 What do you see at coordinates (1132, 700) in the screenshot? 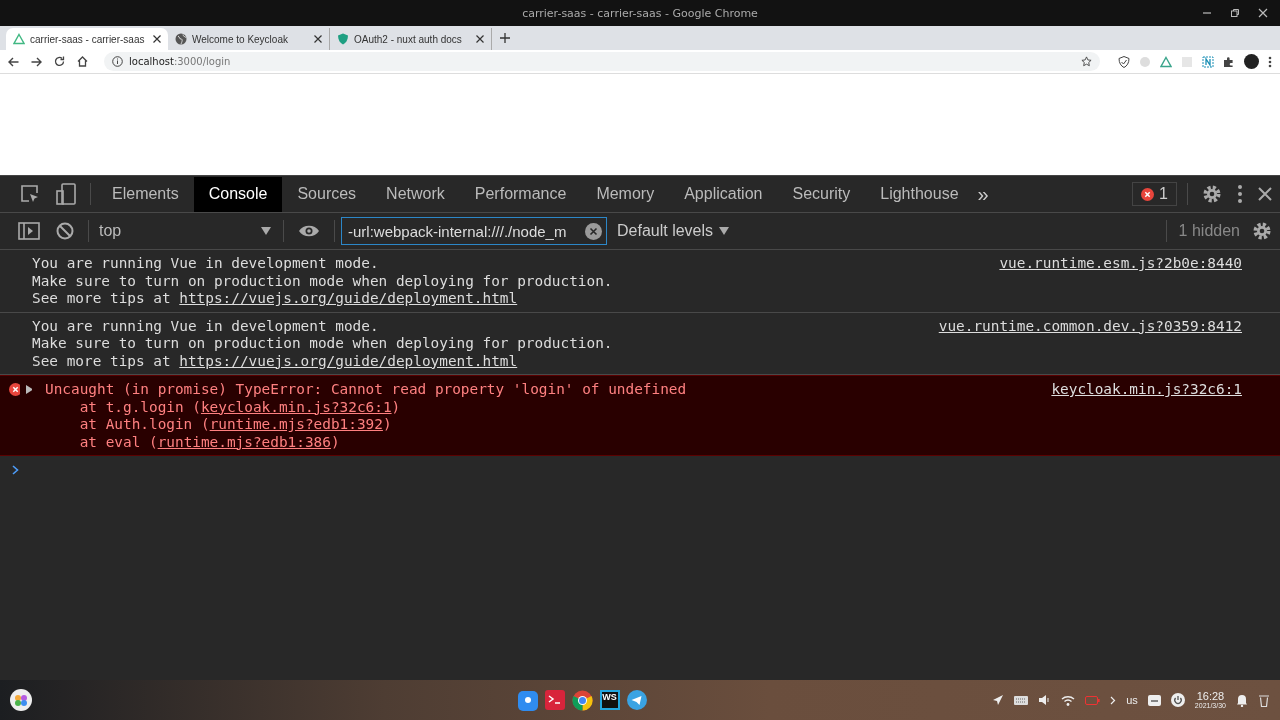
I see `keyboard-layout: us` at bounding box center [1132, 700].